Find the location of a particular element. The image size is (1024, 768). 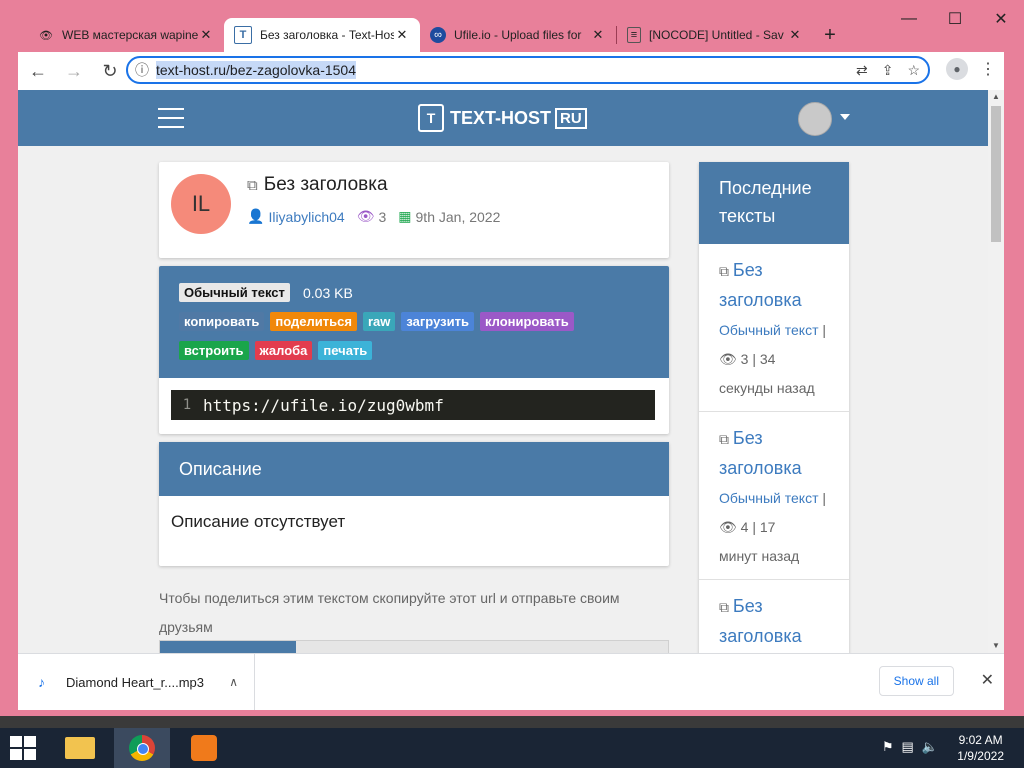

tab-nocode: ≡ [NOCODE] Untitled - Sav ✕ is located at coordinates (715, 35).